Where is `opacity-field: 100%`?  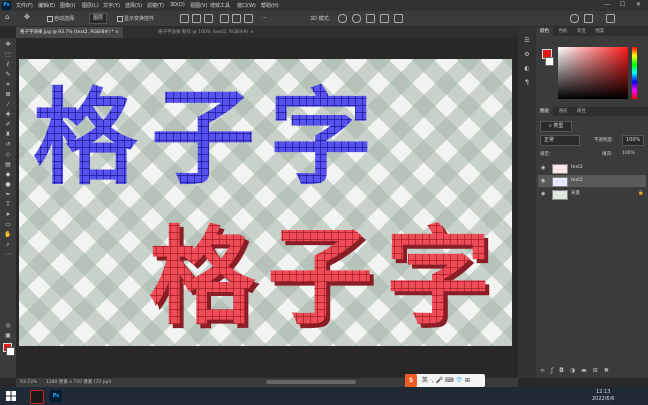 opacity-field: 100% is located at coordinates (633, 140).